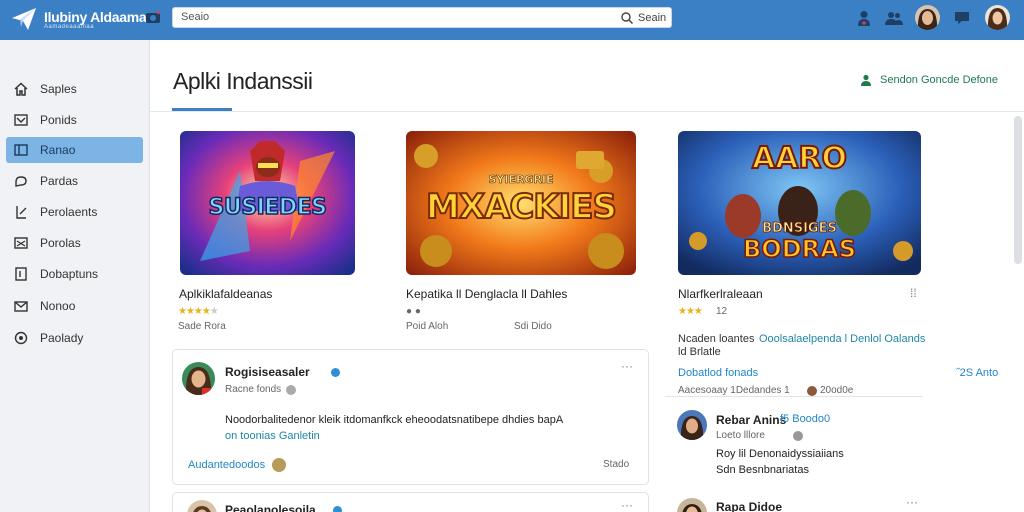  I want to click on game-logo-text: MXACKIES, so click(521, 207).